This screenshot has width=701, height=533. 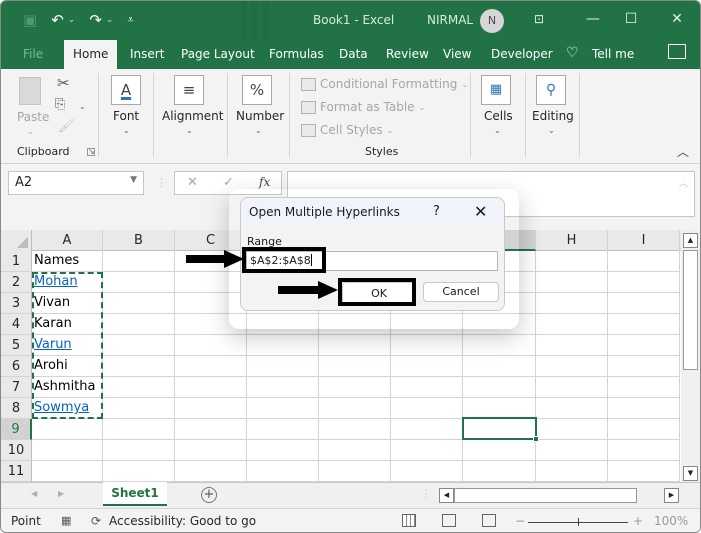 What do you see at coordinates (16, 282) in the screenshot?
I see `row-header-2: 2` at bounding box center [16, 282].